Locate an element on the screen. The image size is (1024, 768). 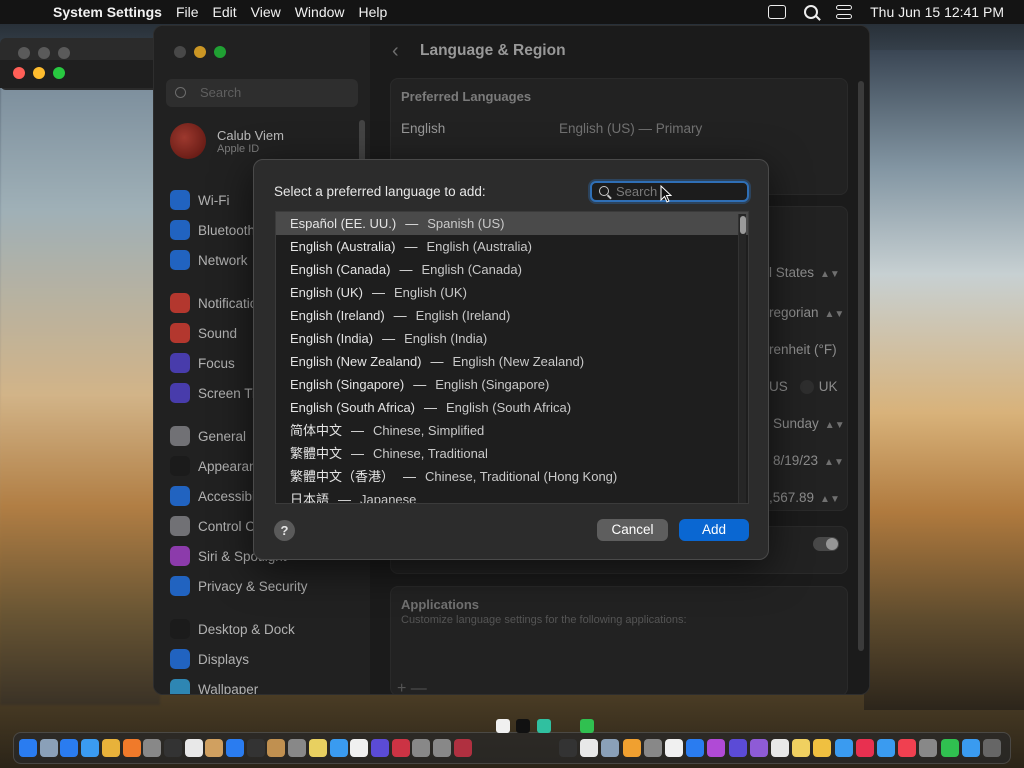
language-row: English (Ireland) — English (Ireland) is located at coordinates (512, 315).